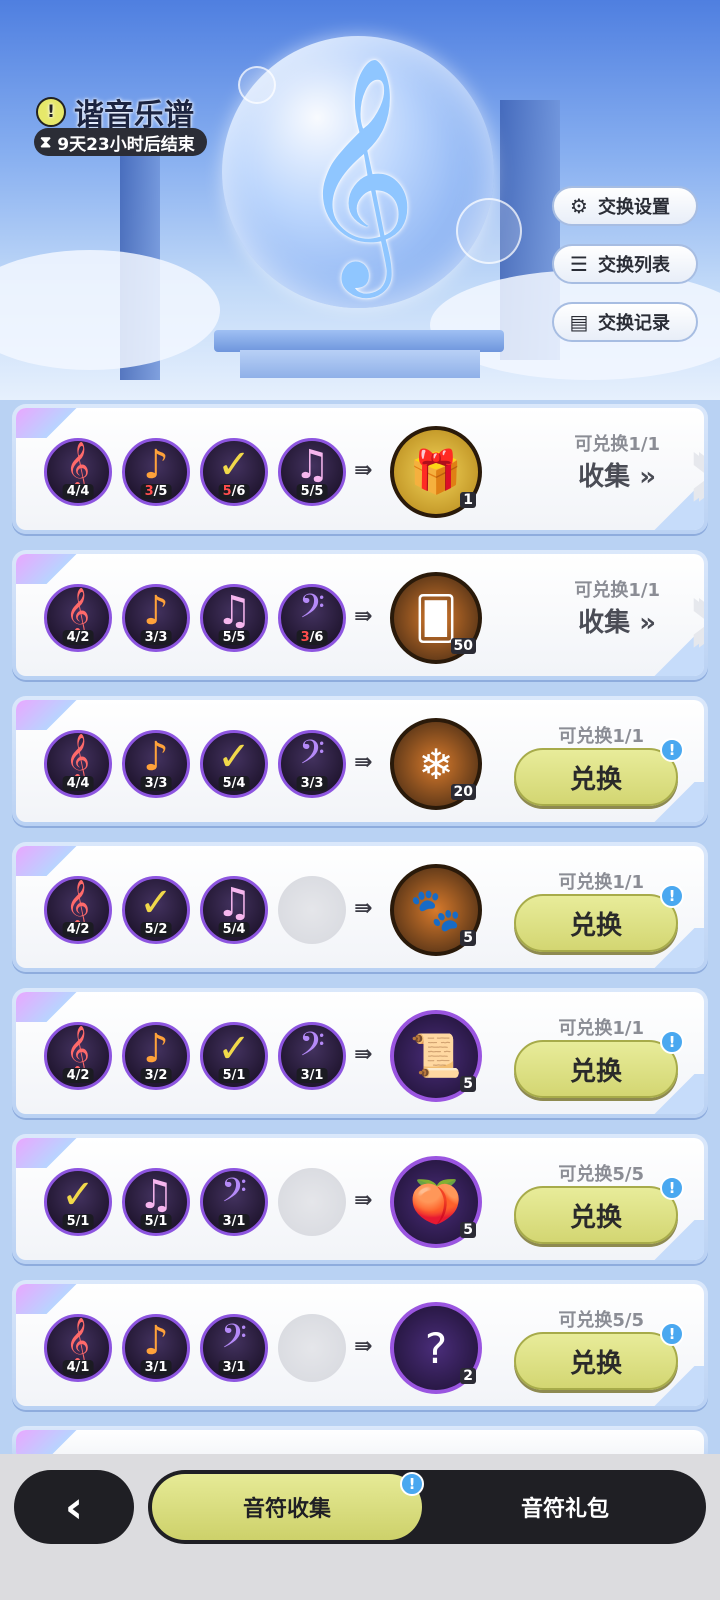 This screenshot has height=1600, width=720. What do you see at coordinates (287, 1507) in the screenshot?
I see `tab-note-collection: 音符收集` at bounding box center [287, 1507].